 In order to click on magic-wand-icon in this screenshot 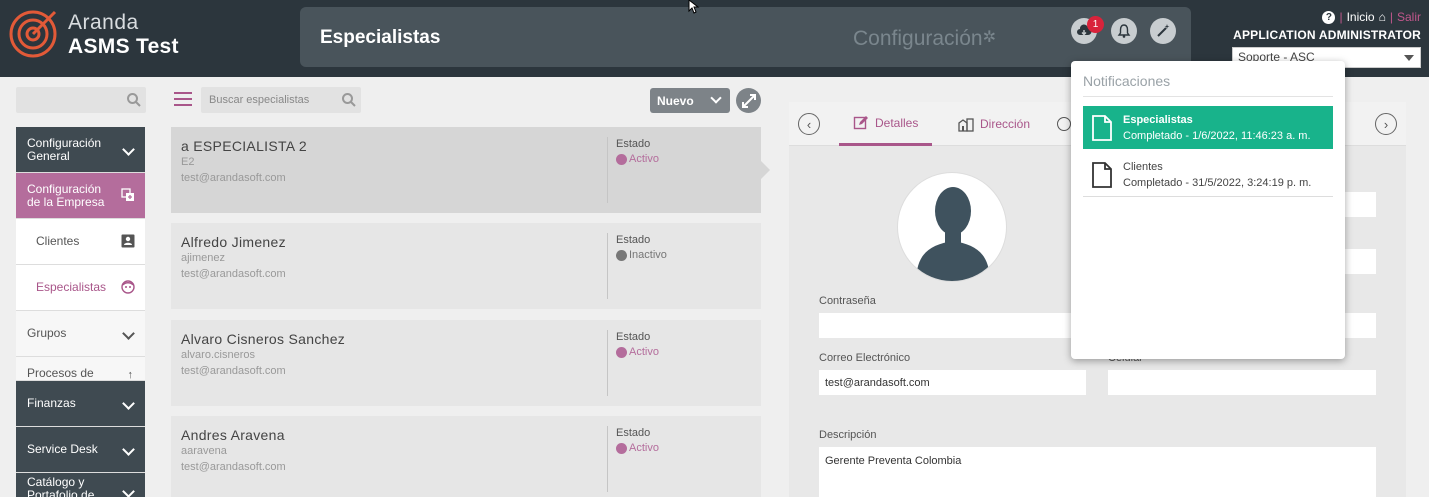, I will do `click(1163, 30)`.